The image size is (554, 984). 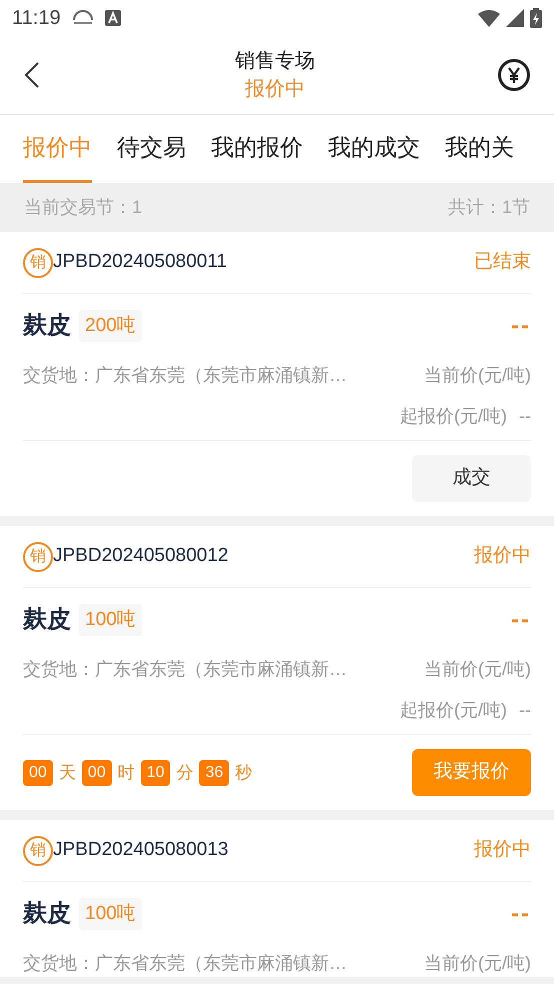 I want to click on lot-code: JPBD202405080011, so click(x=140, y=262).